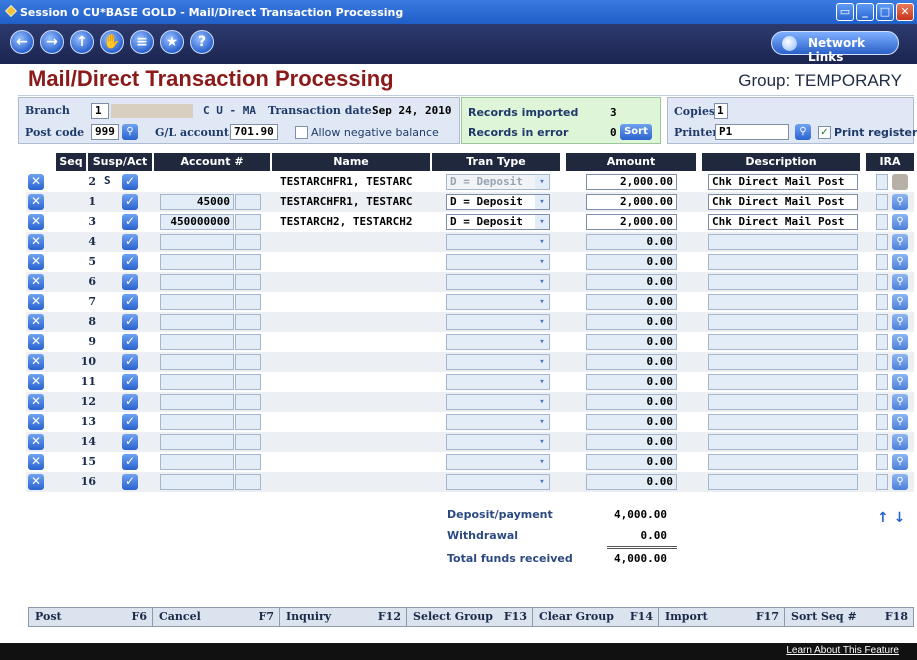 The image size is (917, 660). What do you see at coordinates (722, 617) in the screenshot?
I see `import-button: Import F17` at bounding box center [722, 617].